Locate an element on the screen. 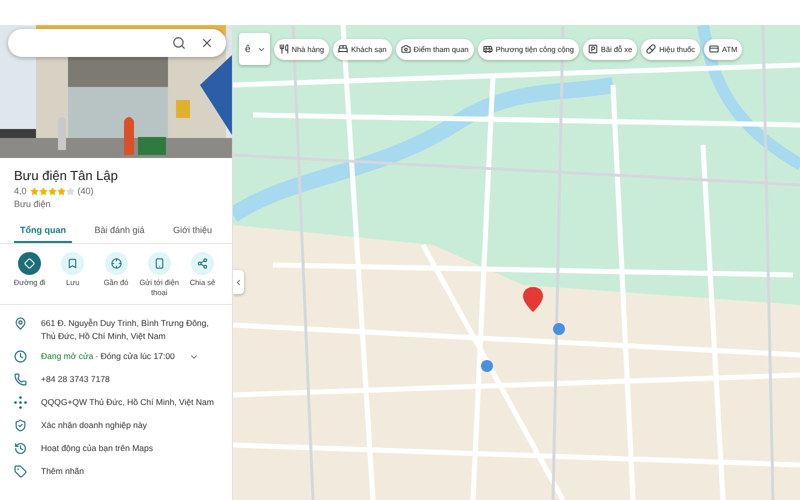 The width and height of the screenshot is (800, 500). chevron-left-icon is located at coordinates (238, 282).